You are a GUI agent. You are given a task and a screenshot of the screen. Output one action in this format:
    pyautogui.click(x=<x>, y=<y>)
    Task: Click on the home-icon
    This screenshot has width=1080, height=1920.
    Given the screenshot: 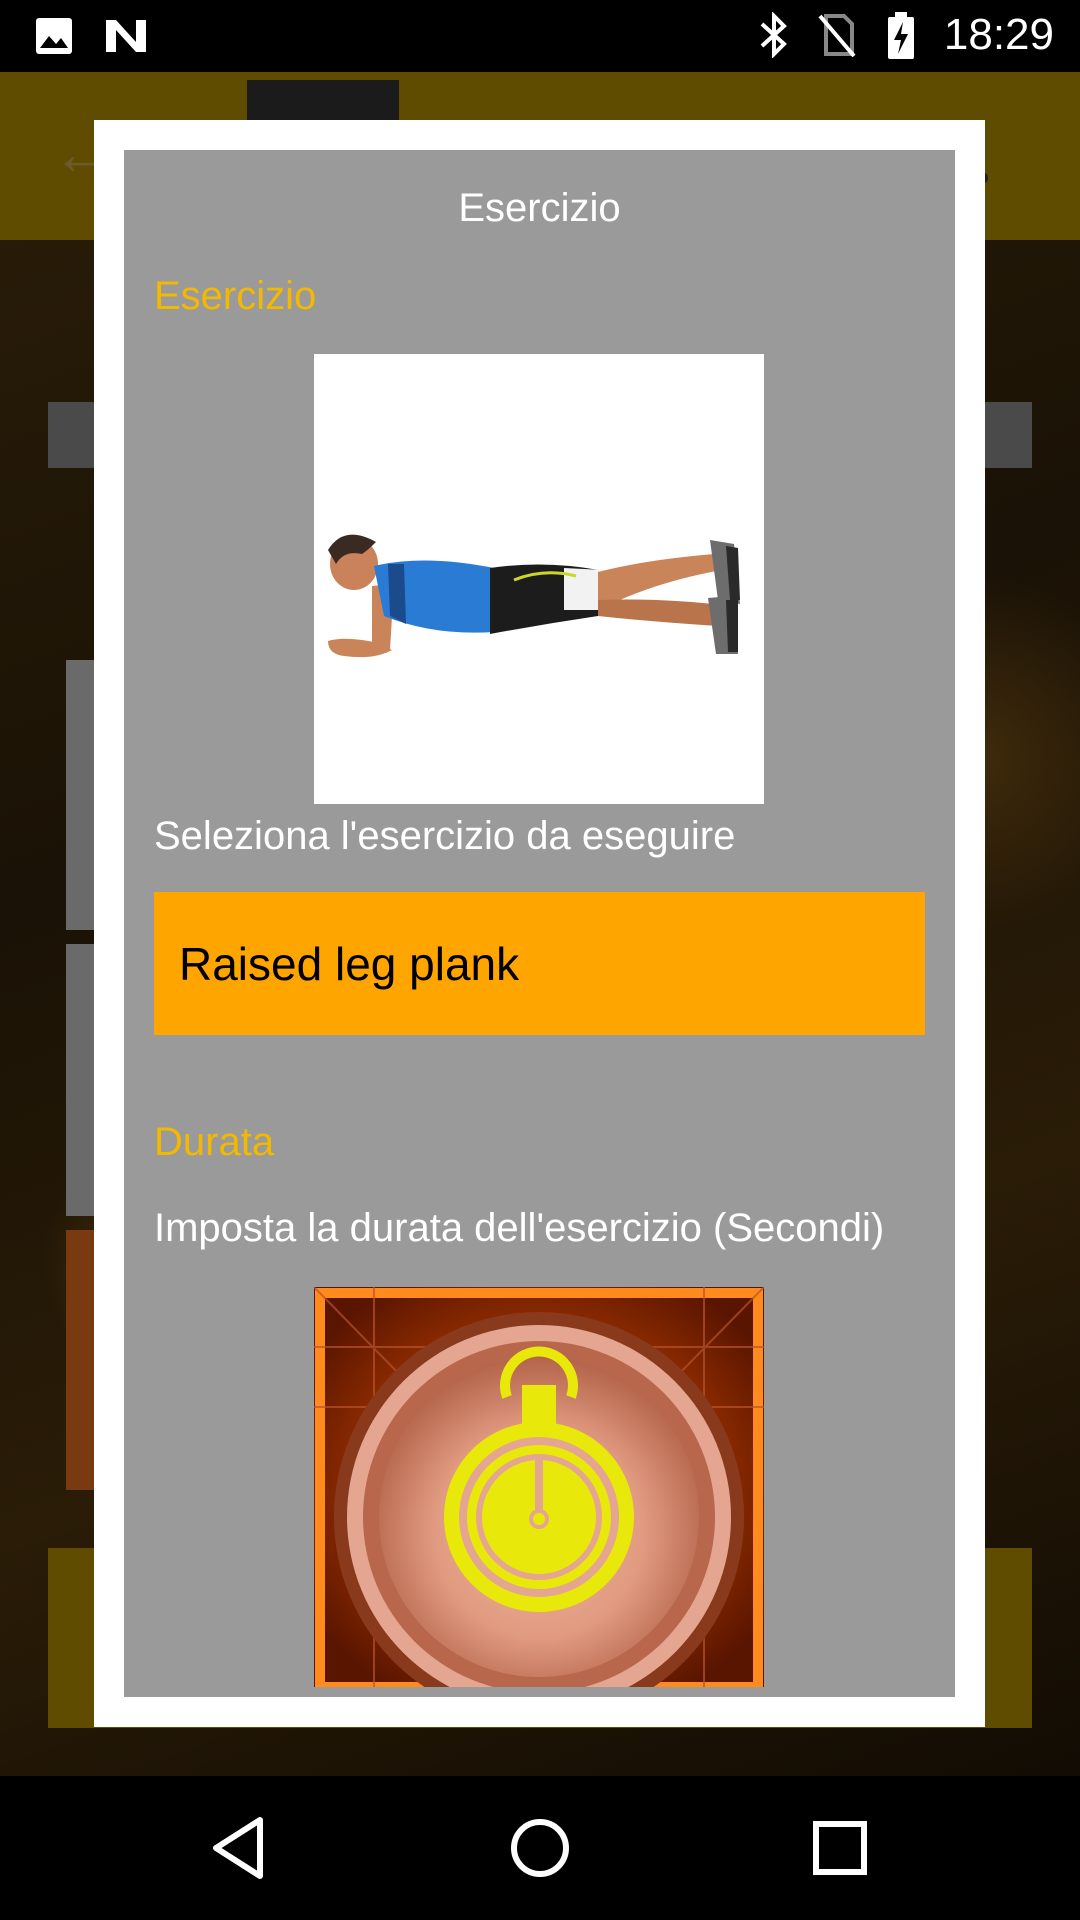 What is the action you would take?
    pyautogui.click(x=540, y=1848)
    